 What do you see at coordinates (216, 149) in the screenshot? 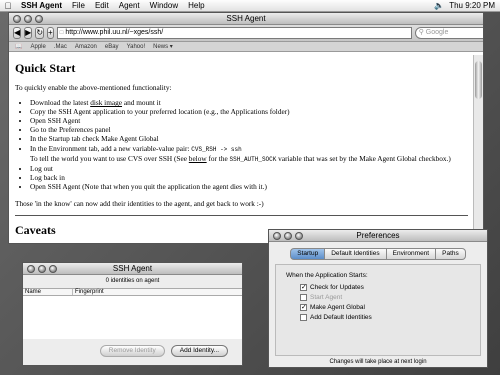
I see `code-cvs-rsh: CVS_RSH -> ssh` at bounding box center [216, 149].